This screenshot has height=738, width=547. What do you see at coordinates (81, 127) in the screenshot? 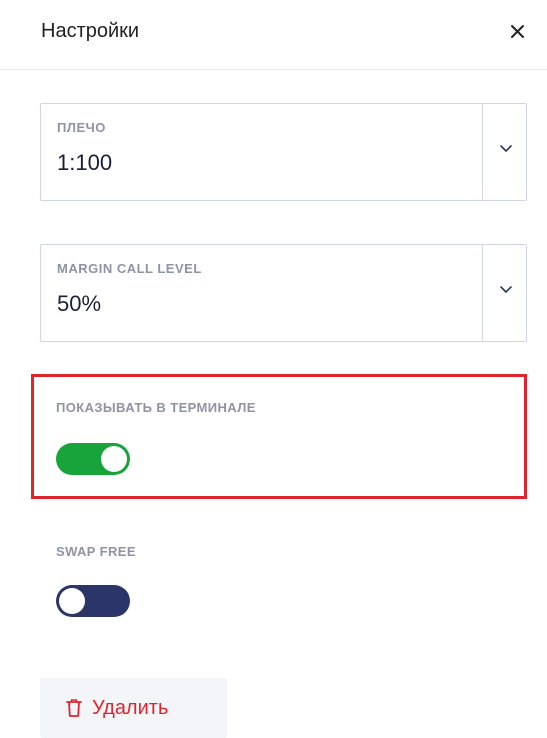
I see `leverage-label: ПЛЕЧО` at bounding box center [81, 127].